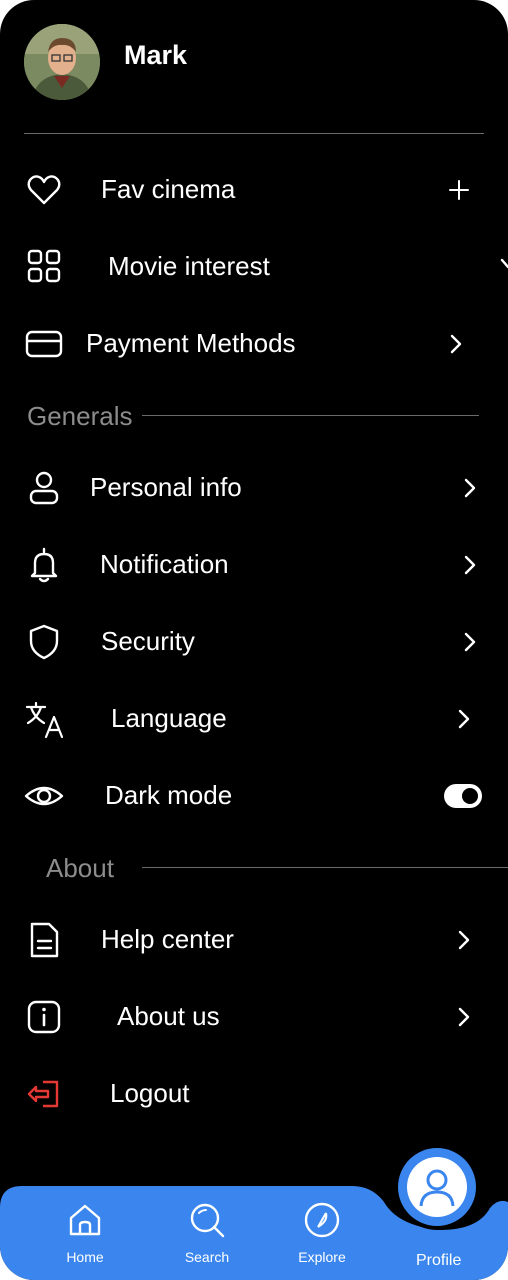  What do you see at coordinates (43, 1094) in the screenshot?
I see `logout-icon` at bounding box center [43, 1094].